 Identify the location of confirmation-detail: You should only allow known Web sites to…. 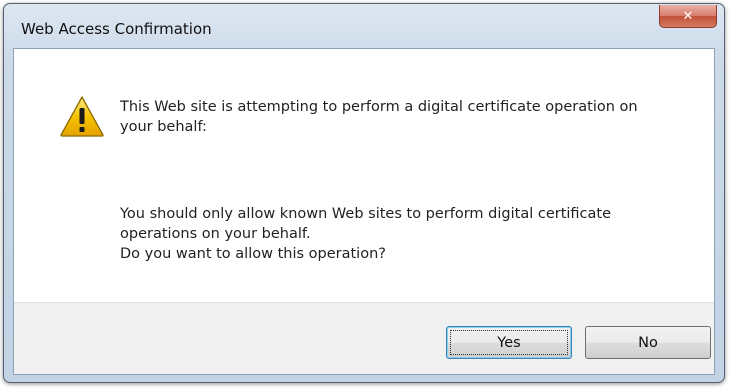
(405, 234).